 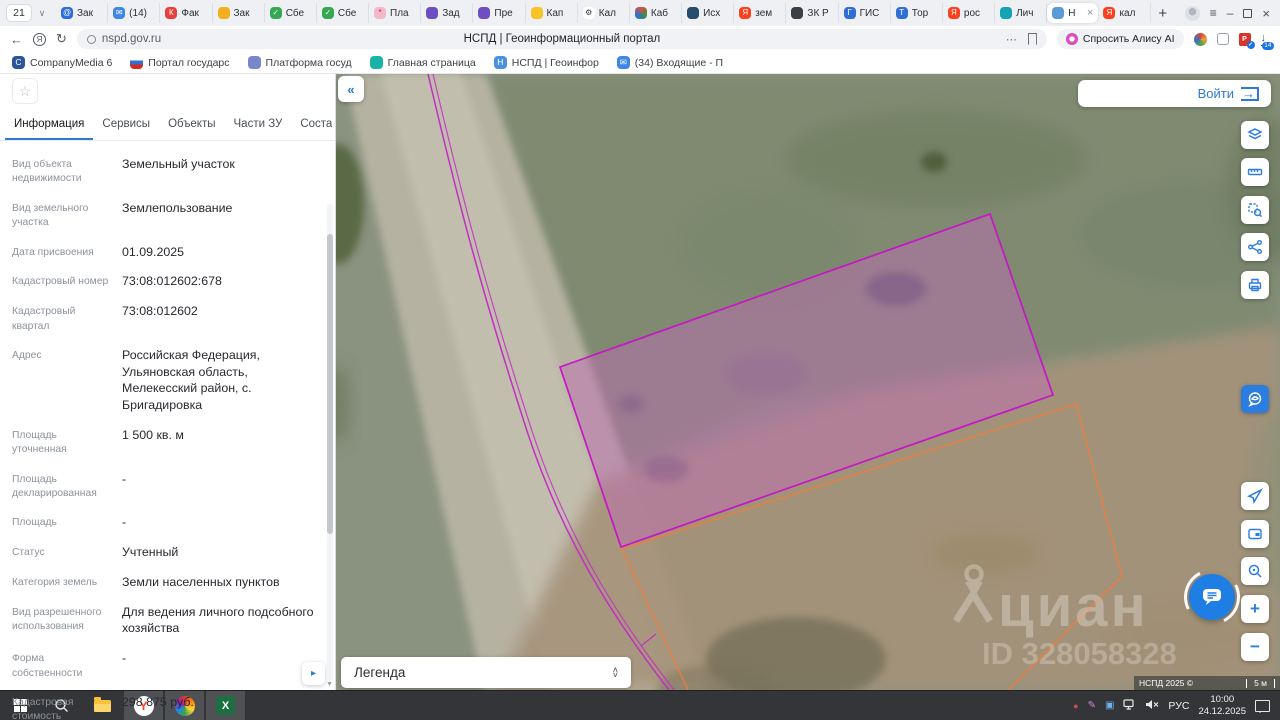 What do you see at coordinates (62, 62) in the screenshot?
I see `bookmark-item: C CompanyMedia 6` at bounding box center [62, 62].